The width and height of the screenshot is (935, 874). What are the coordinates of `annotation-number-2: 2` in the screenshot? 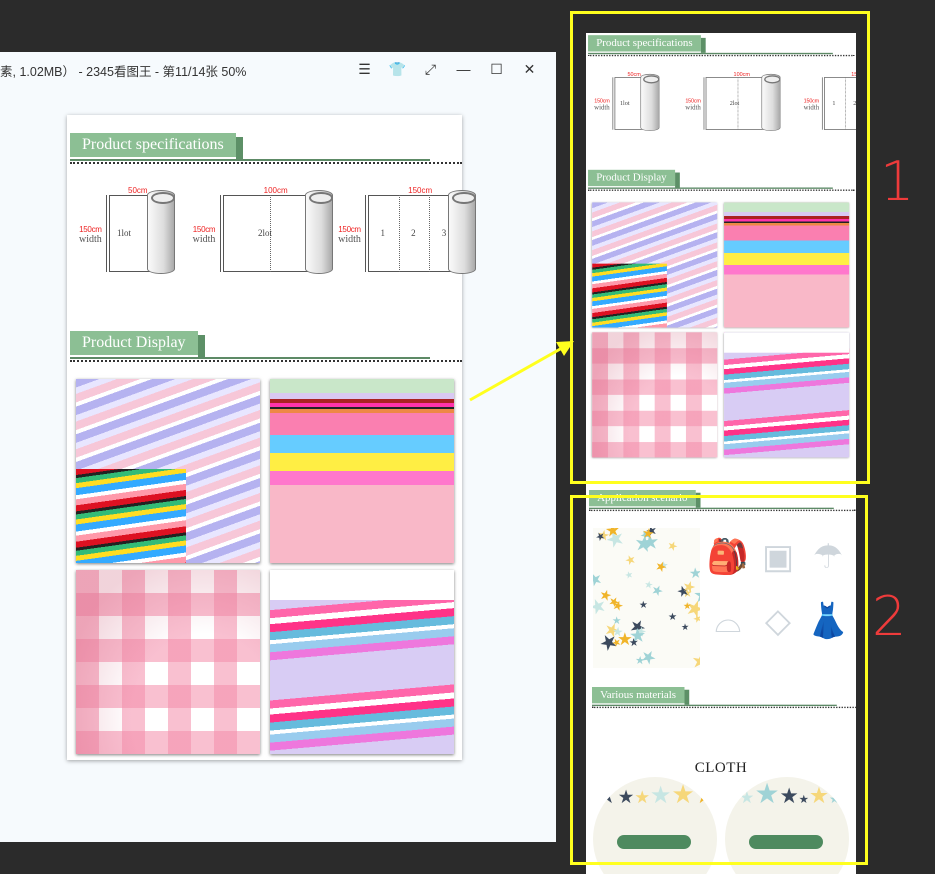 It's located at (889, 616).